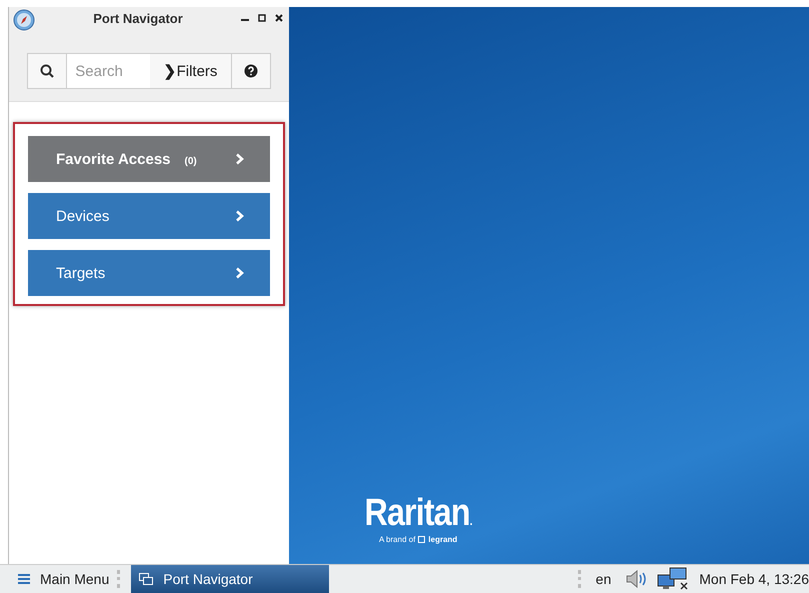 Image resolution: width=809 pixels, height=593 pixels. I want to click on filters-button: ❯Filters, so click(190, 71).